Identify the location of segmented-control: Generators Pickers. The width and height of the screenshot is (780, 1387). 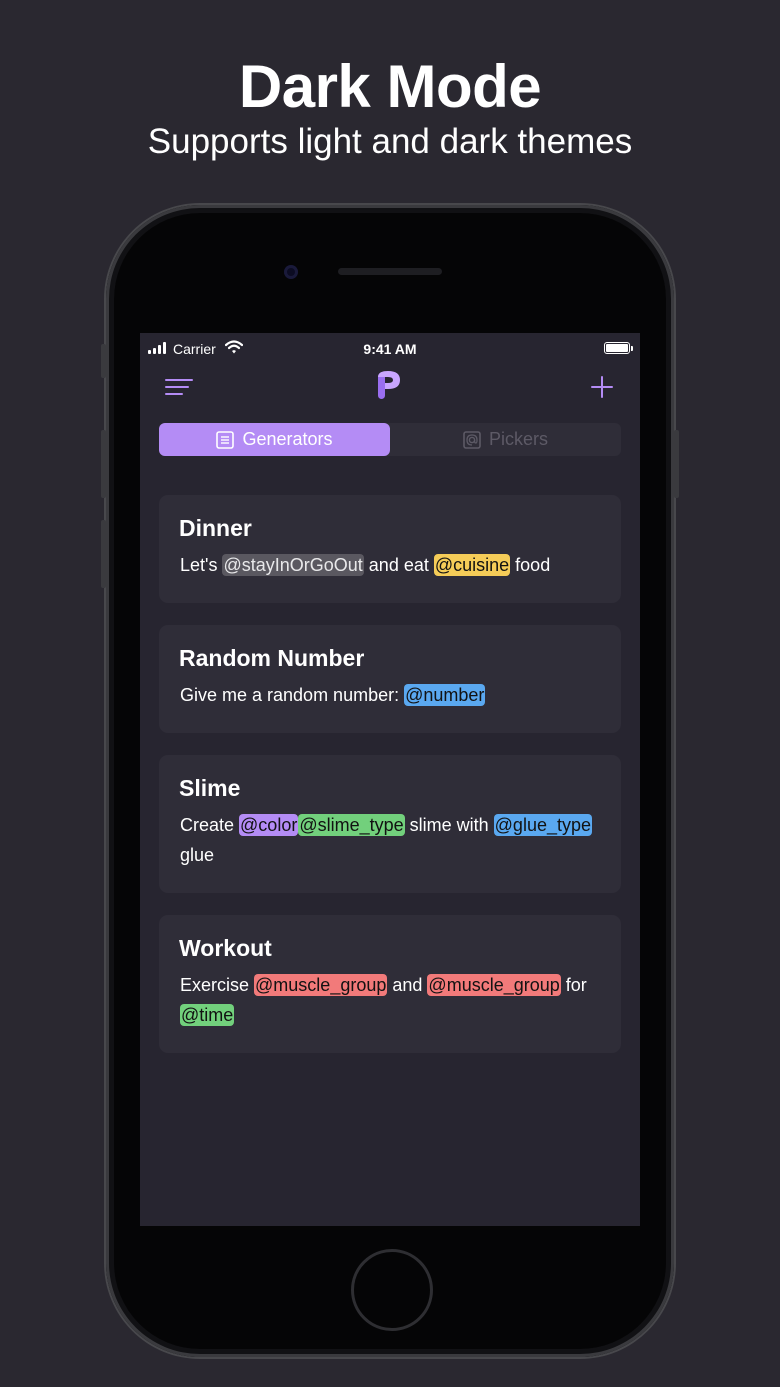
(390, 439).